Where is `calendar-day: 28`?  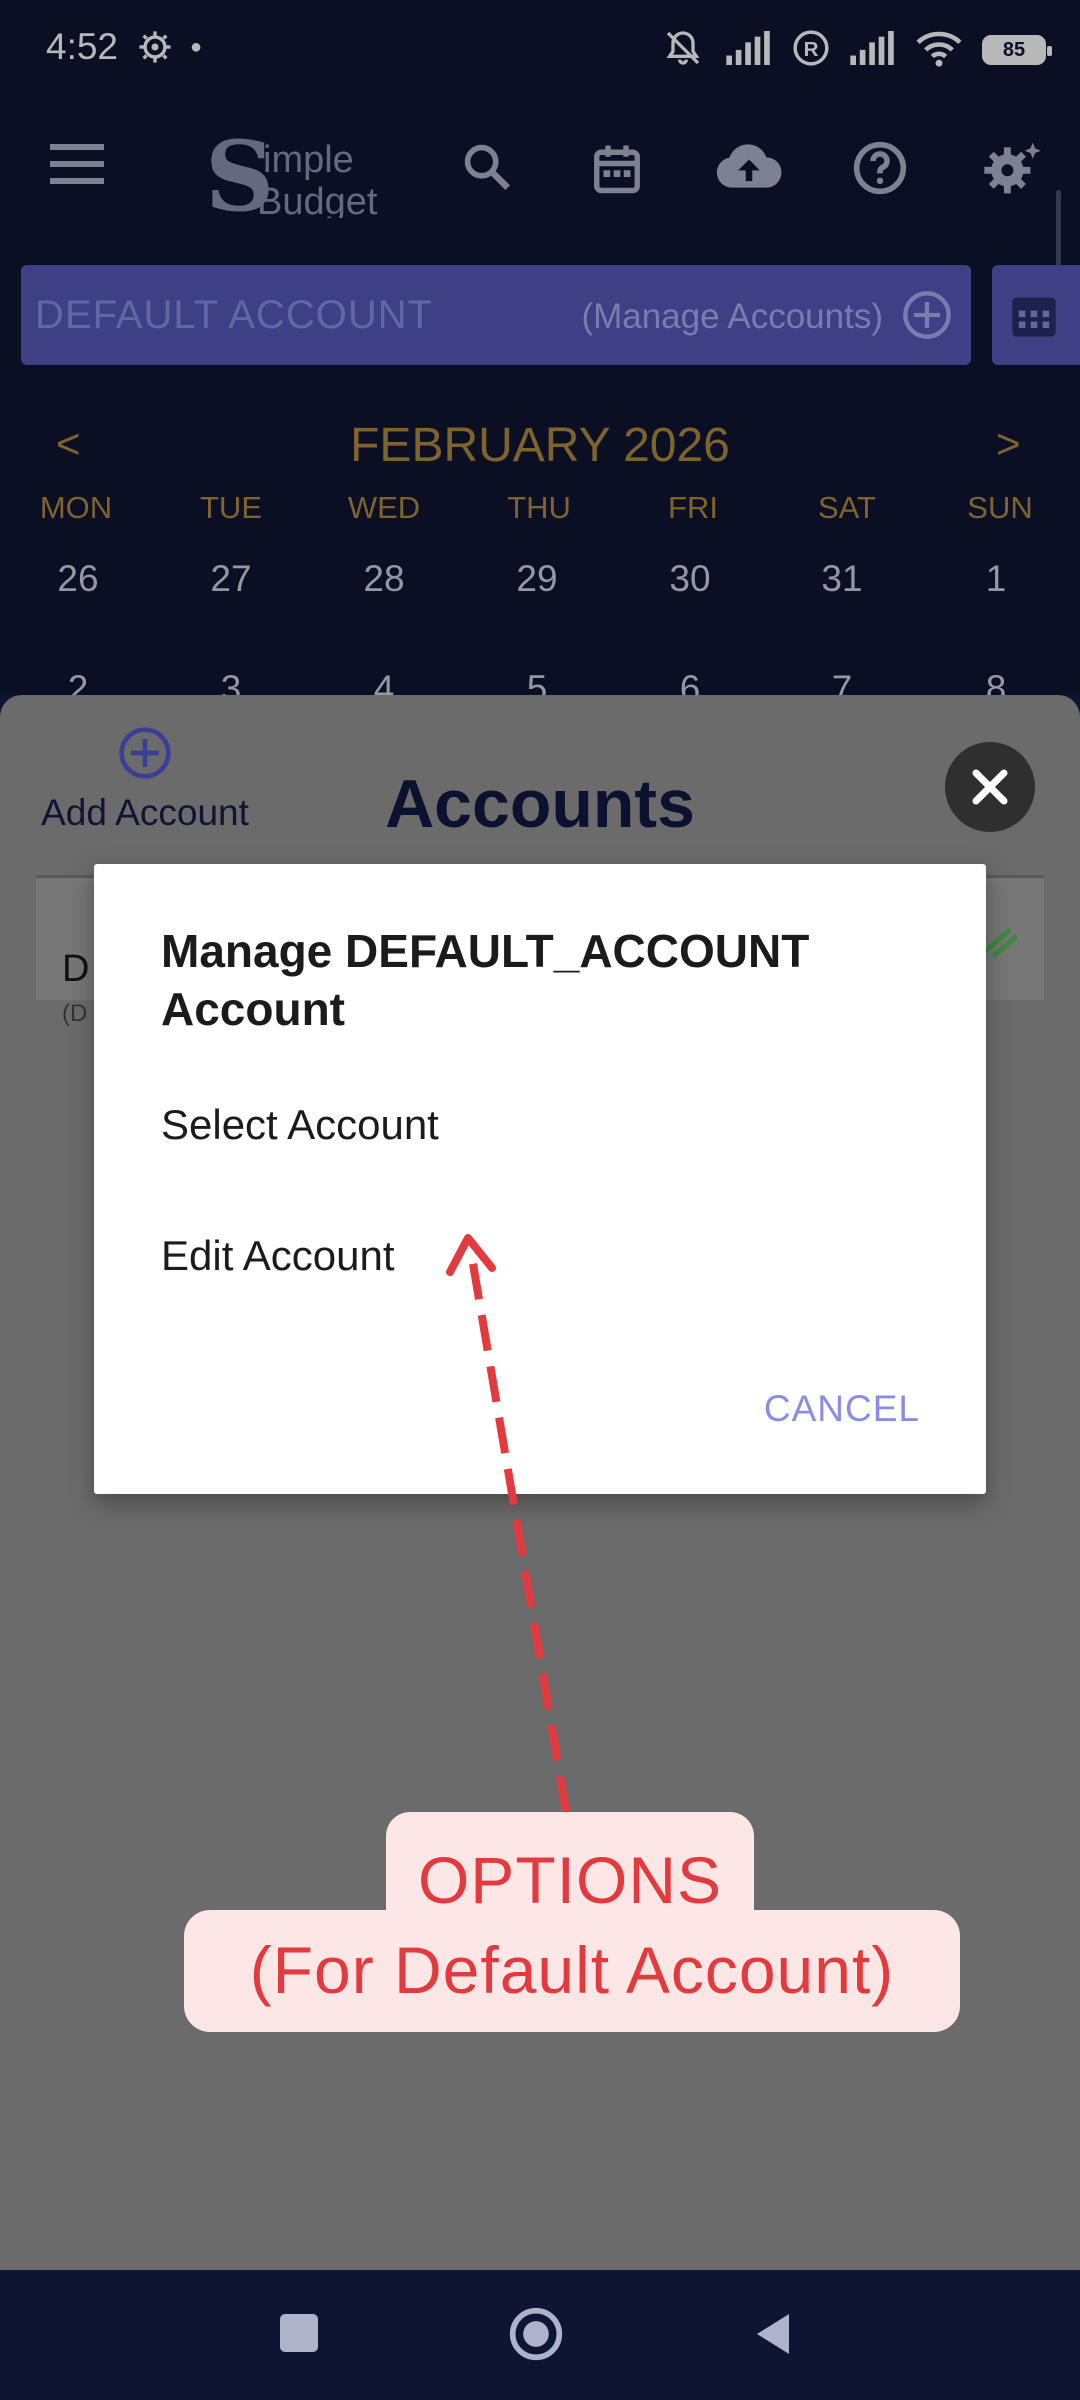 calendar-day: 28 is located at coordinates (384, 579).